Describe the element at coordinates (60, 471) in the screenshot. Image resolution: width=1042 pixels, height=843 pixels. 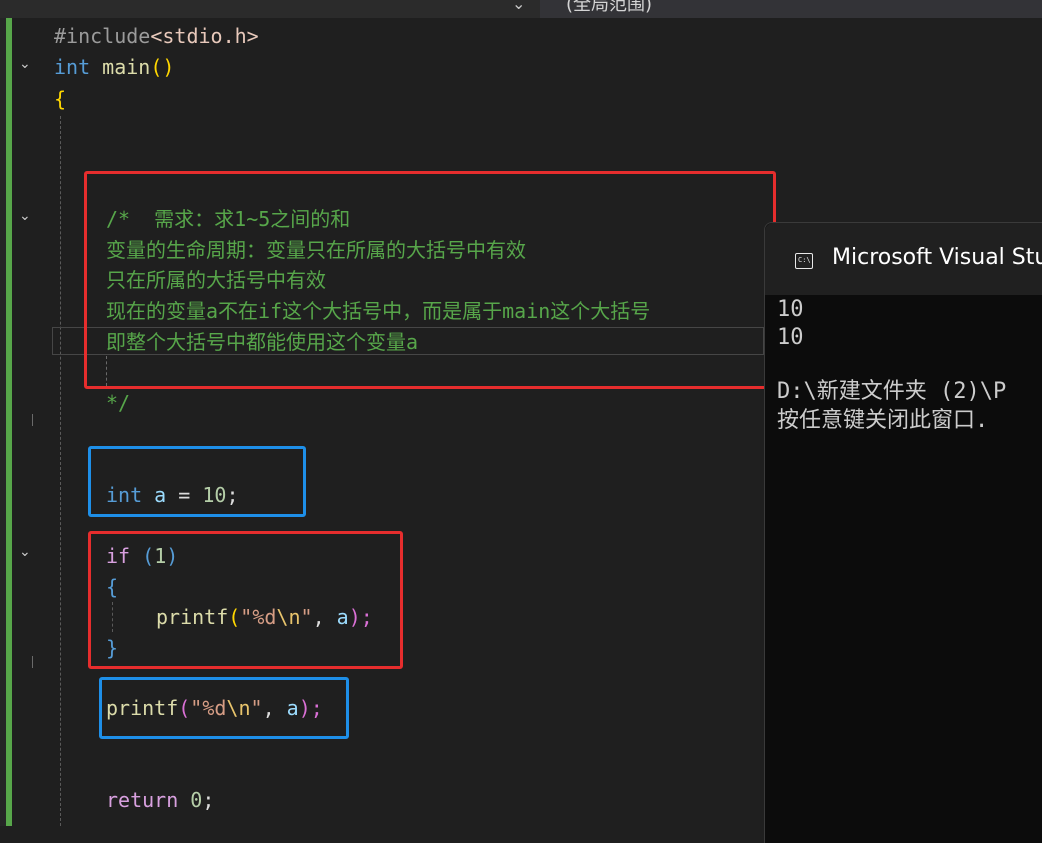
I see `indent-guide` at that location.